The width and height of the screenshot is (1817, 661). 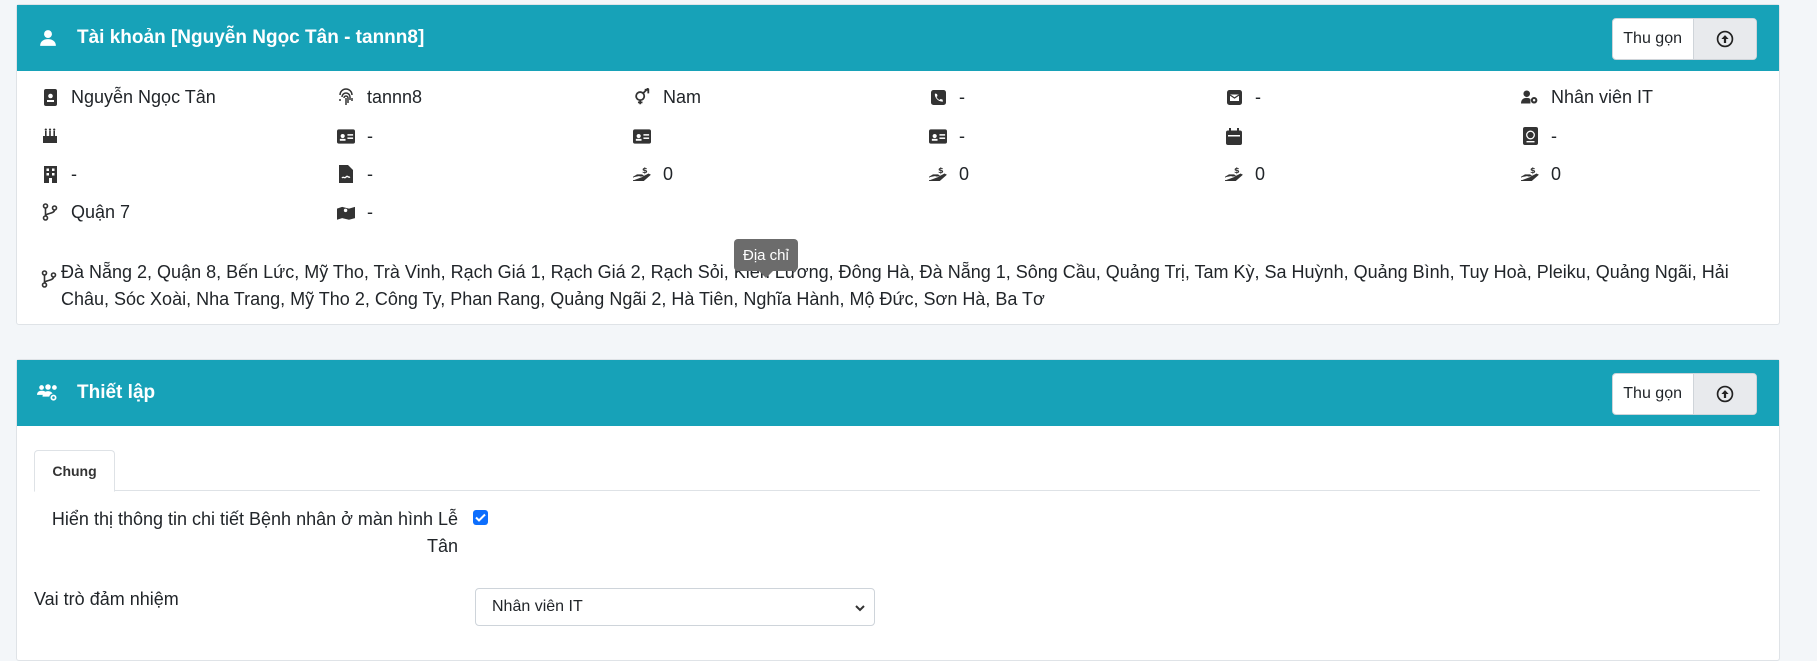 What do you see at coordinates (74, 173) in the screenshot?
I see `building-value: -` at bounding box center [74, 173].